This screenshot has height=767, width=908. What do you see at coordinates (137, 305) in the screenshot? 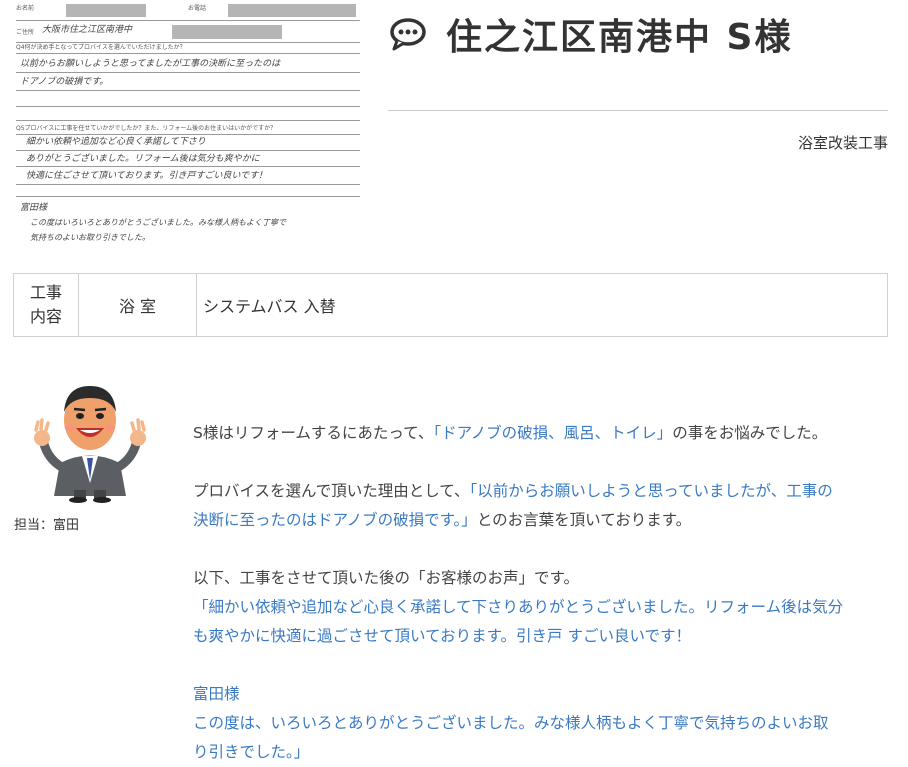
I see `work-room-cell: 浴 室` at bounding box center [137, 305].